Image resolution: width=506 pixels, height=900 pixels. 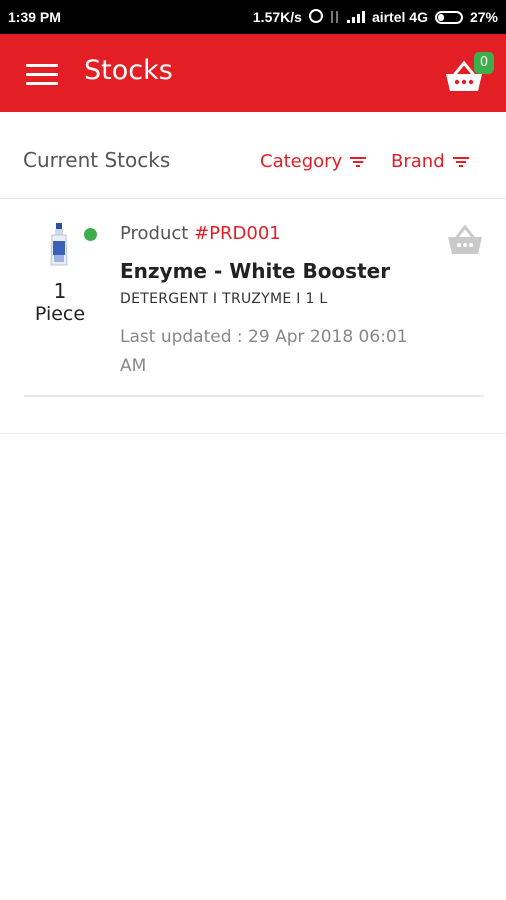 What do you see at coordinates (483, 17) in the screenshot?
I see `battery-percent: 27%` at bounding box center [483, 17].